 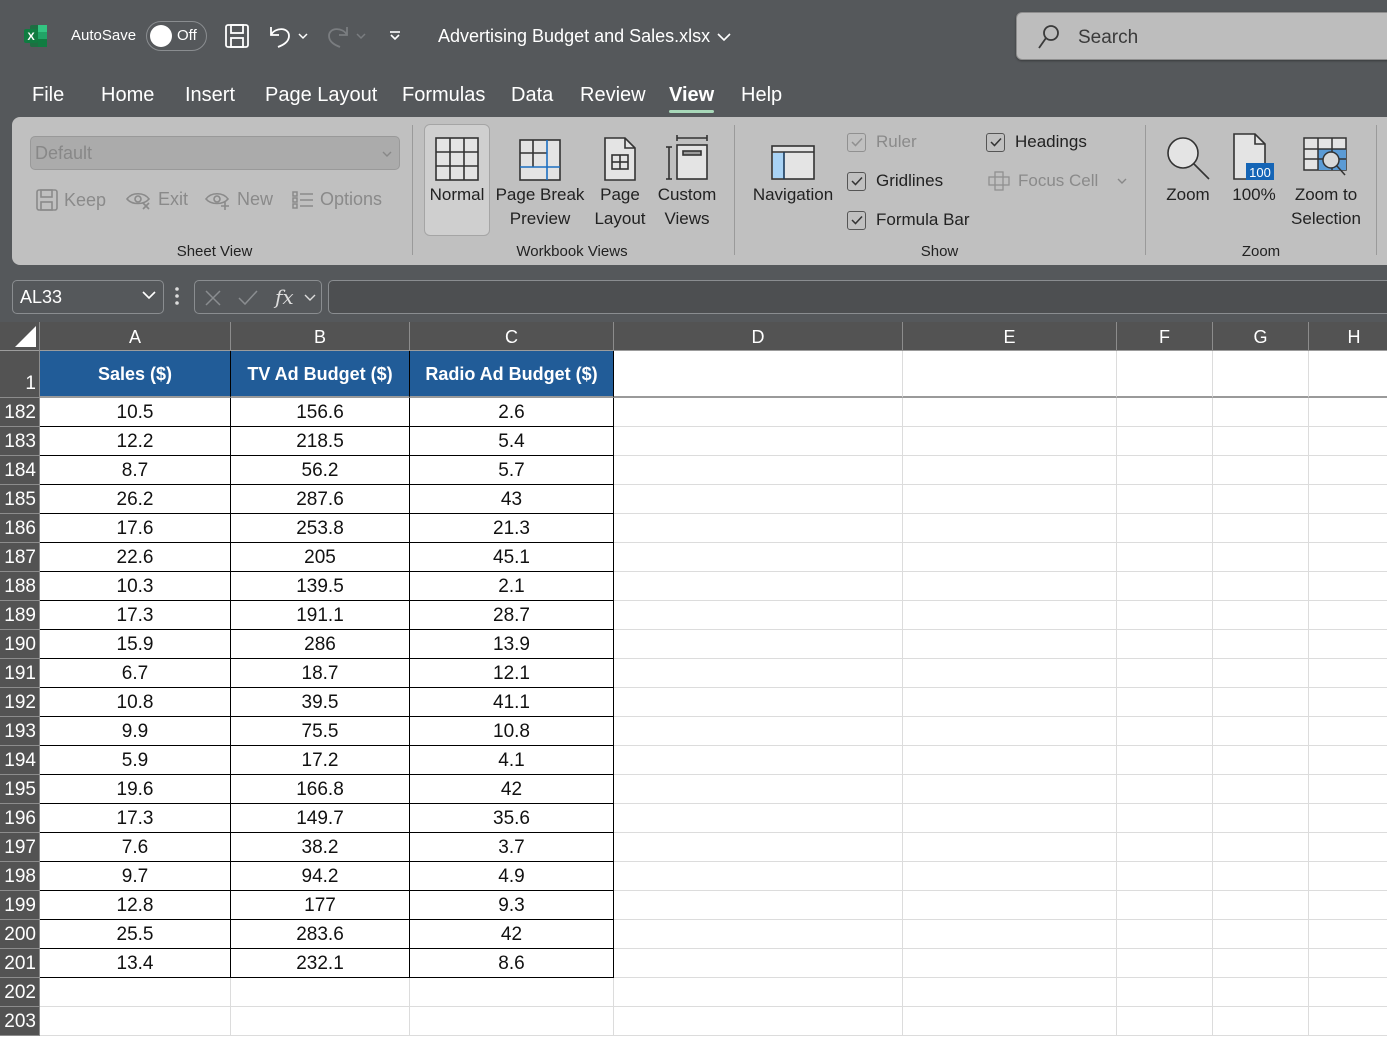 What do you see at coordinates (512, 731) in the screenshot?
I see `table-cell: 10.8` at bounding box center [512, 731].